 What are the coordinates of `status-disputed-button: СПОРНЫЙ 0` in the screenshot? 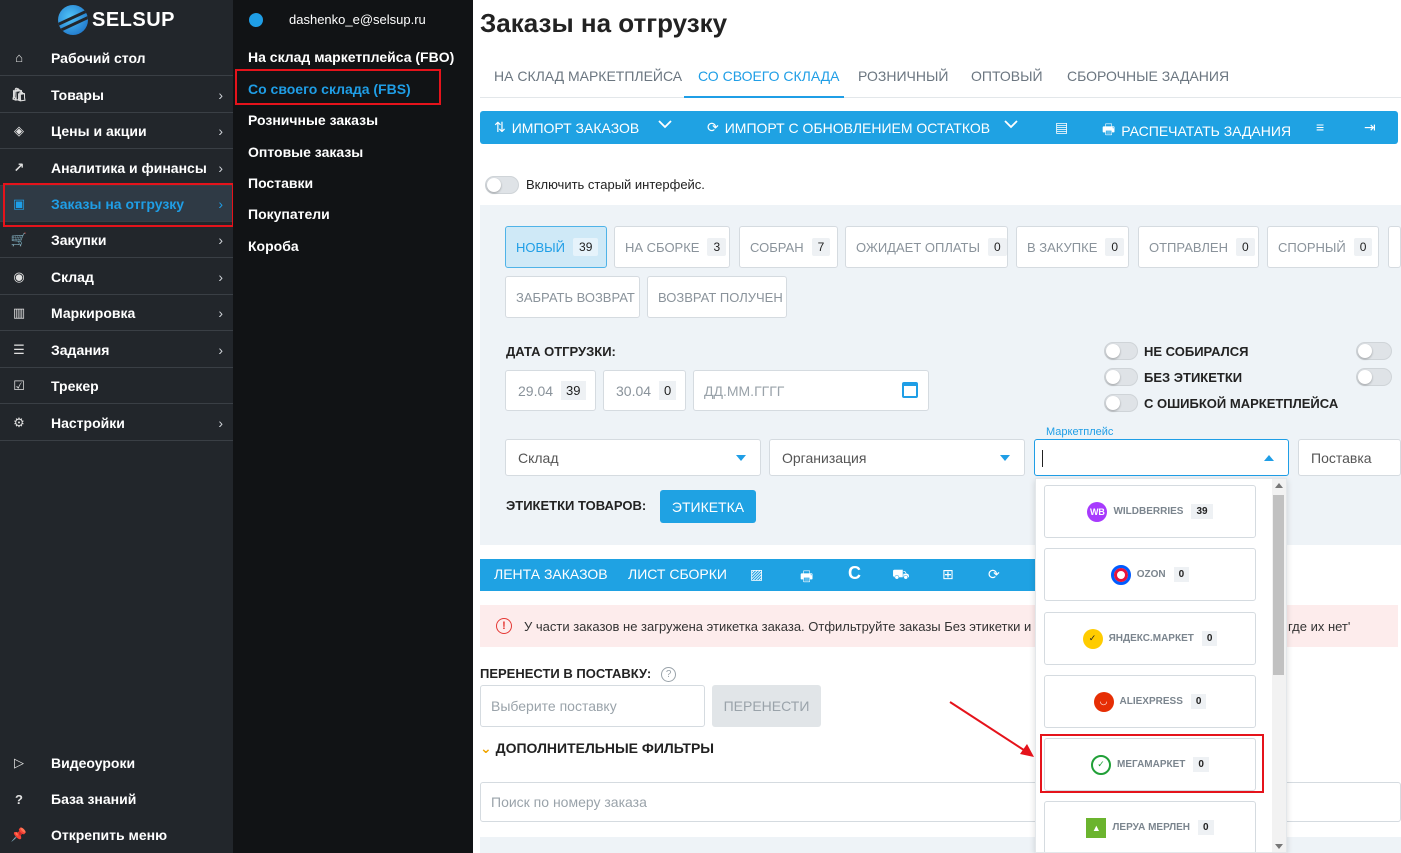 It's located at (1323, 247).